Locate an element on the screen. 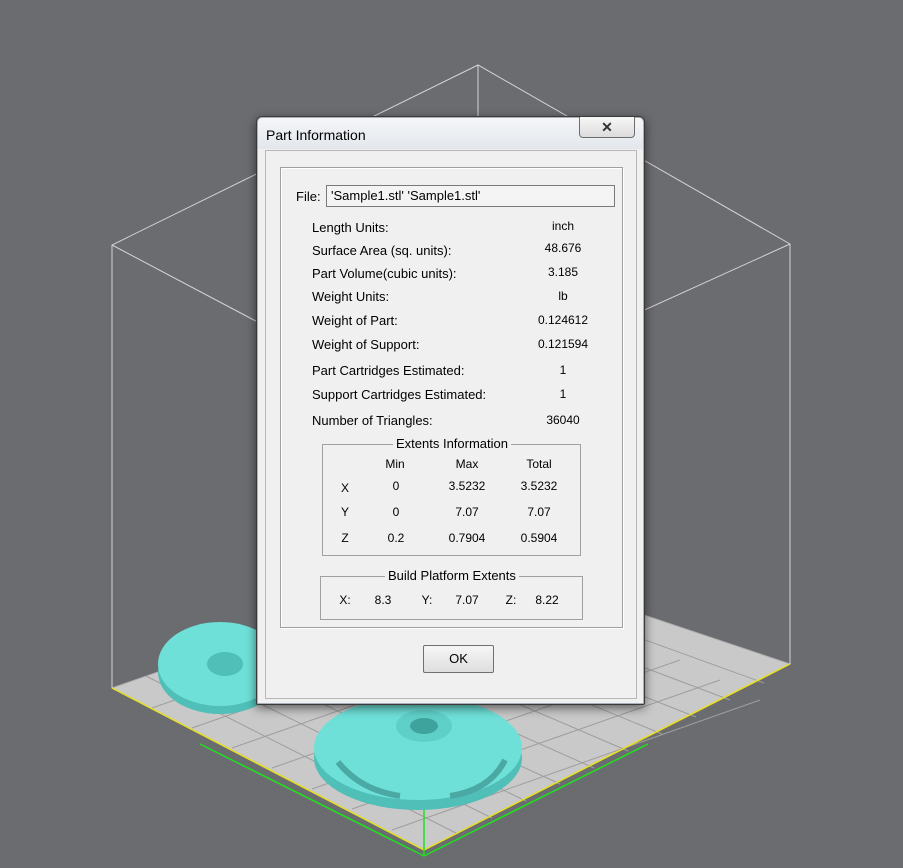 The height and width of the screenshot is (868, 903). file-field: 'Sample1.stl' 'Sample1.stl' is located at coordinates (470, 196).